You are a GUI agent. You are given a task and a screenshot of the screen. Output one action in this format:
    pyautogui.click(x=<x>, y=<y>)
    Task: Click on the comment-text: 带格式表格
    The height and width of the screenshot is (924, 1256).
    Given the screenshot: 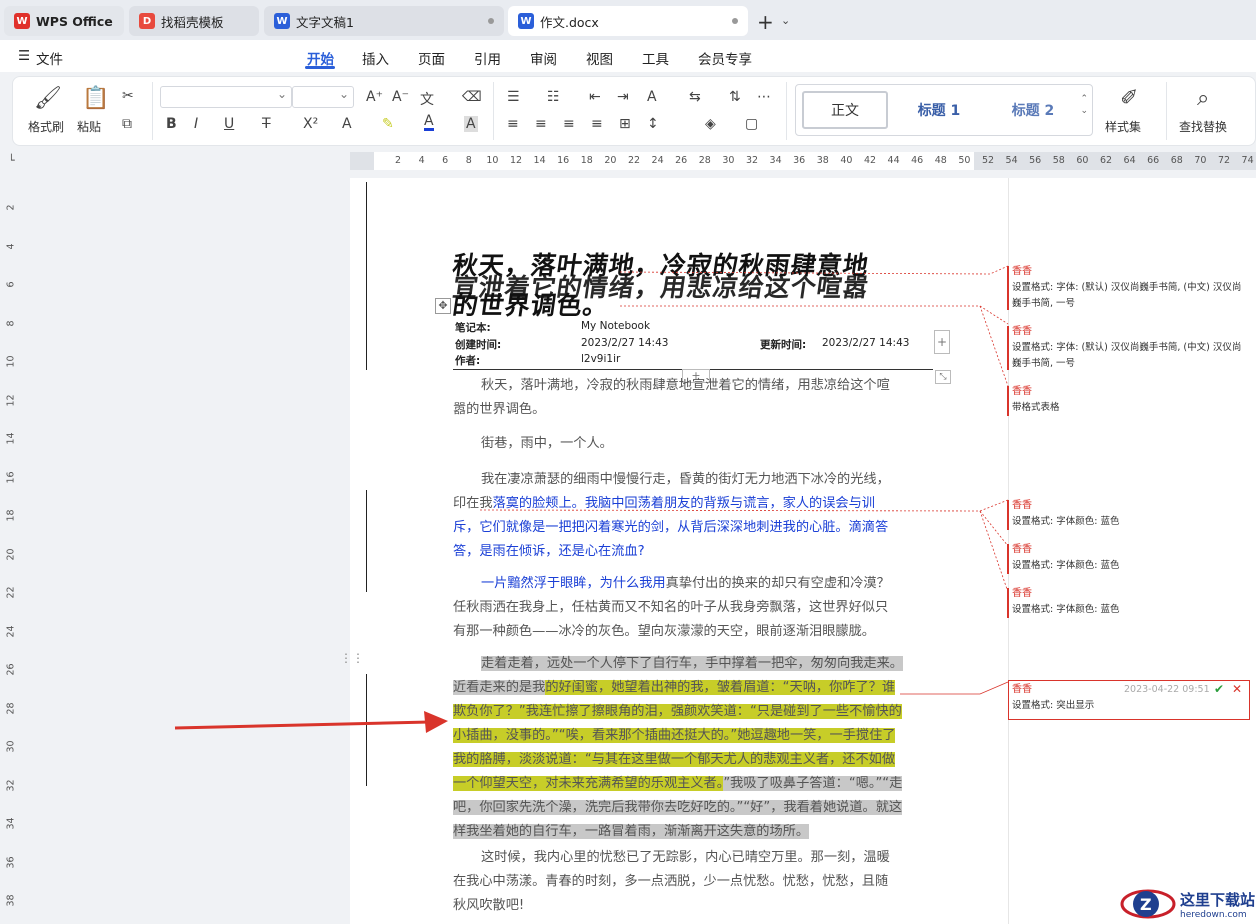 What is the action you would take?
    pyautogui.click(x=1036, y=407)
    